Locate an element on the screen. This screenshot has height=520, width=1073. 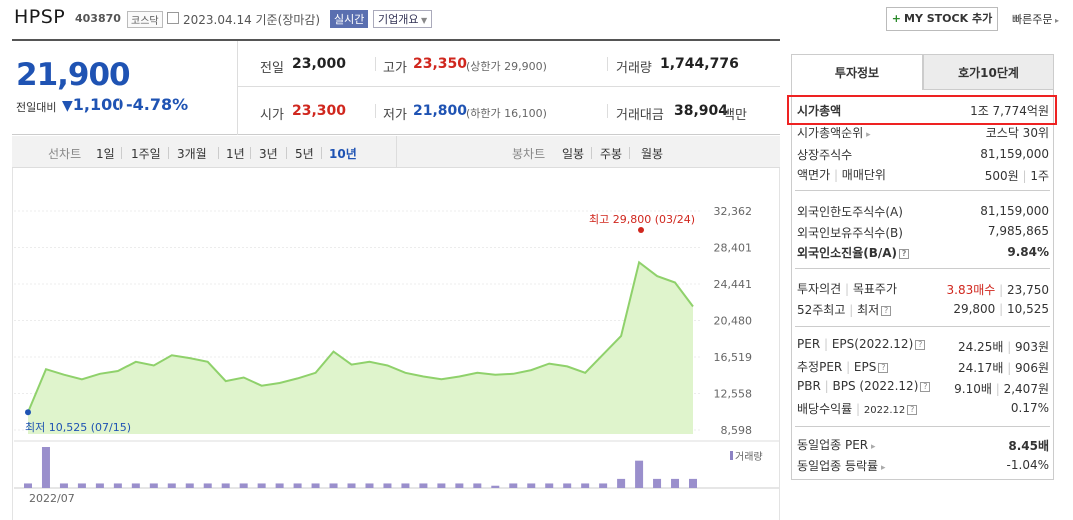
industry-per-label: 동일업종 PER is located at coordinates (833, 445).